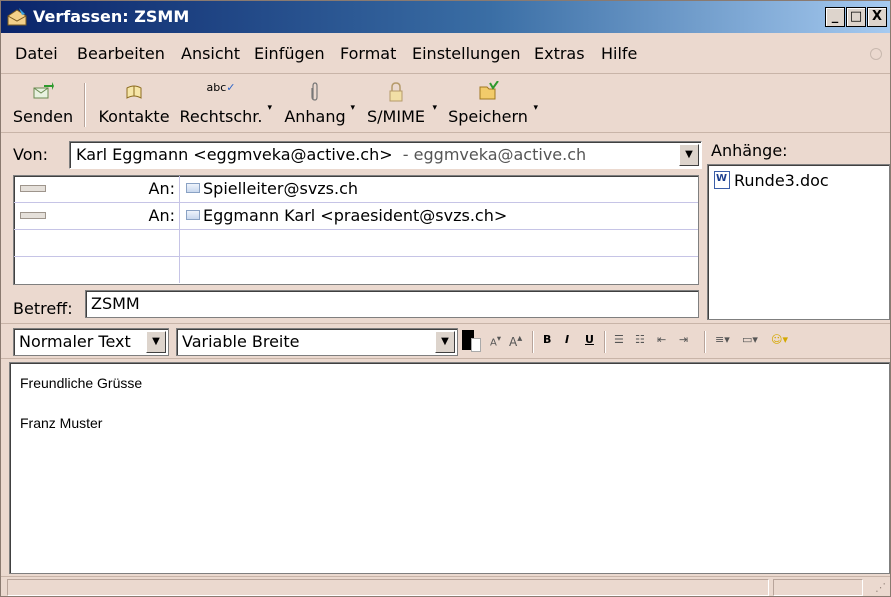 The height and width of the screenshot is (597, 891). I want to click on status-text-cell, so click(388, 587).